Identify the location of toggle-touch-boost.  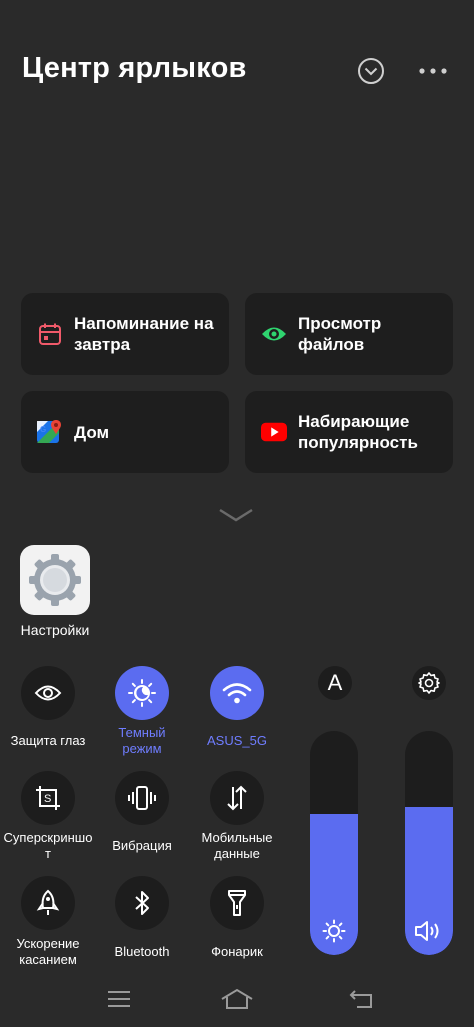
(48, 903).